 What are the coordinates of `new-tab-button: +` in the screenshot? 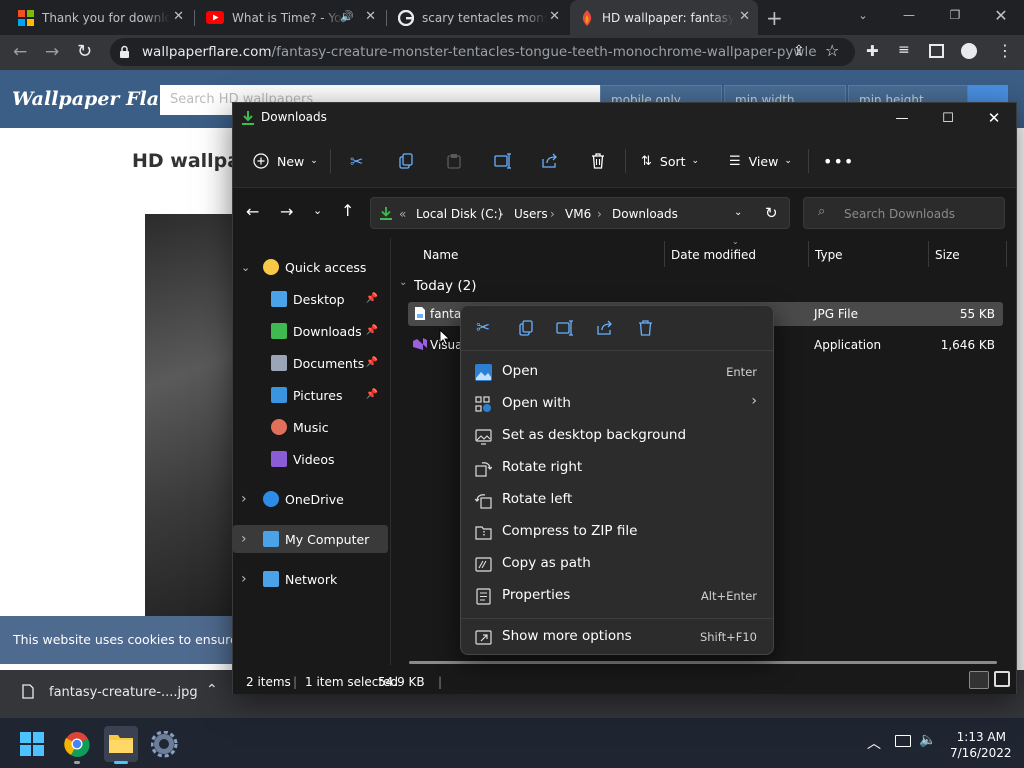 It's located at (774, 18).